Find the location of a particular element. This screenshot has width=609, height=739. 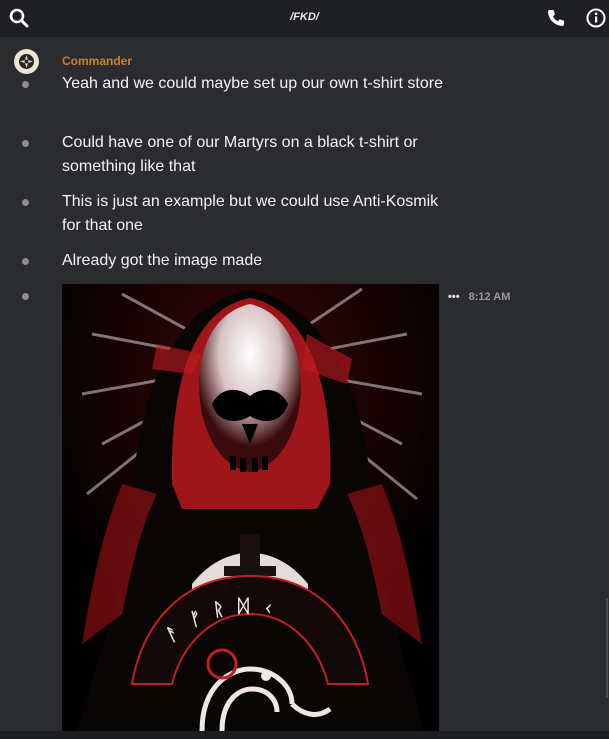

chat-header: /FKD/ is located at coordinates (304, 18).